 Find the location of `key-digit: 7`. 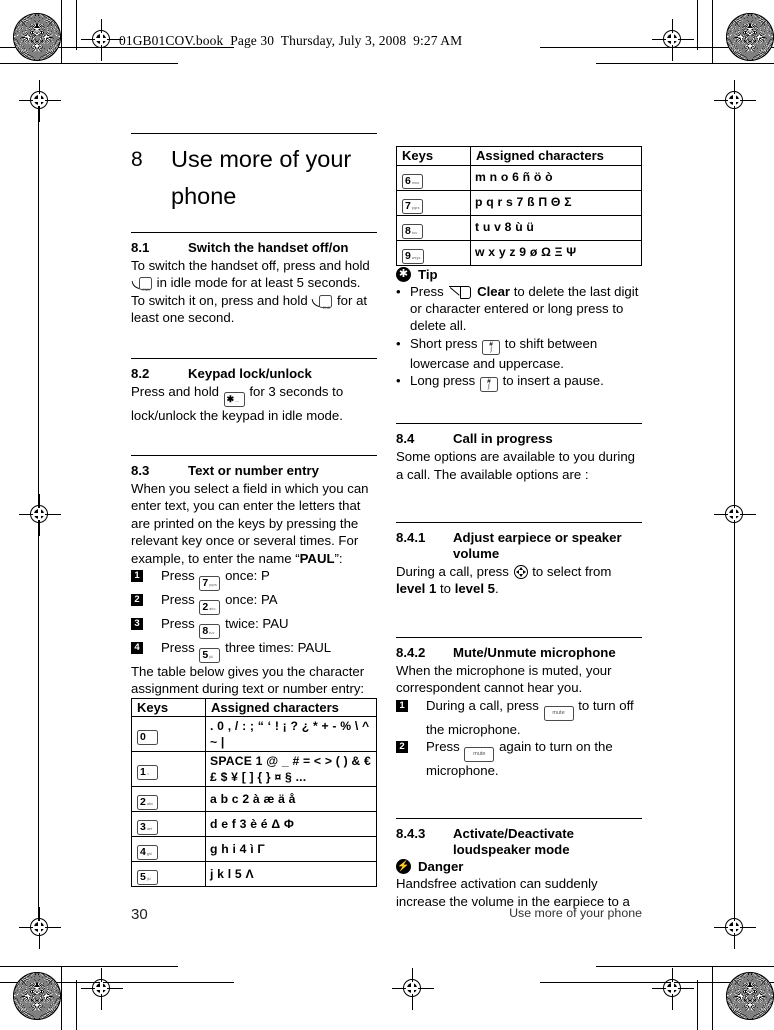

key-digit: 7 is located at coordinates (408, 205).